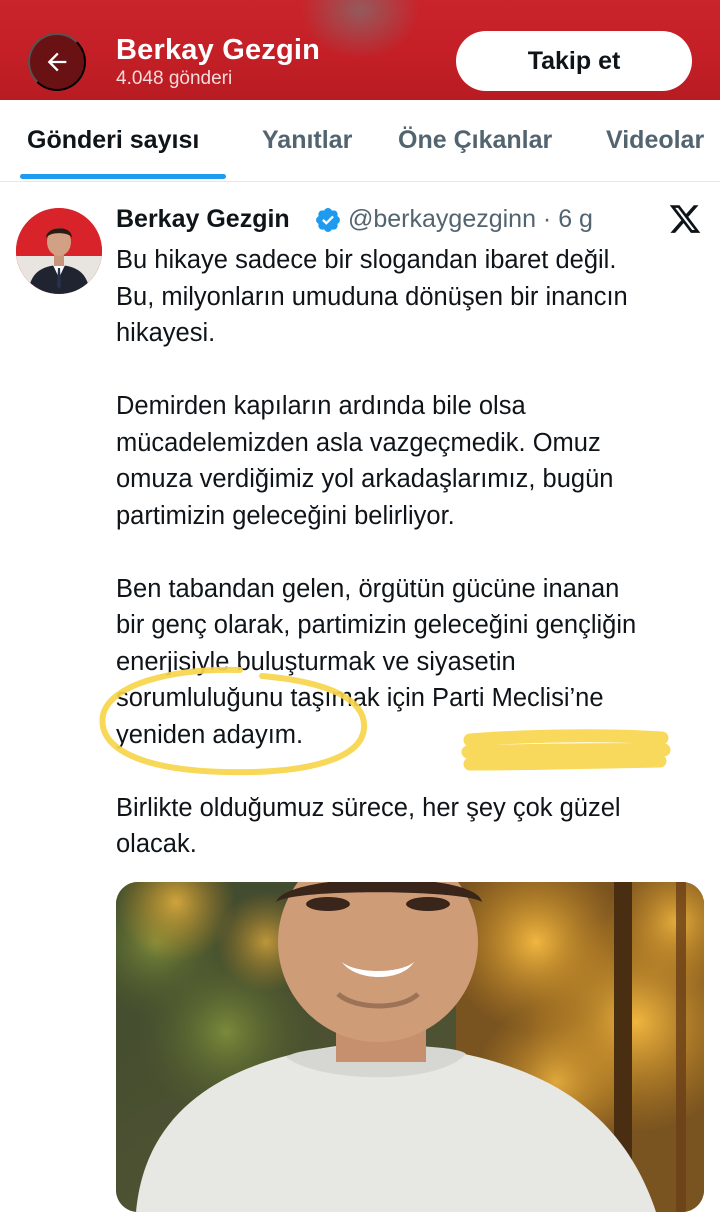 This screenshot has height=1212, width=720. I want to click on follow-button: Takip et, so click(574, 61).